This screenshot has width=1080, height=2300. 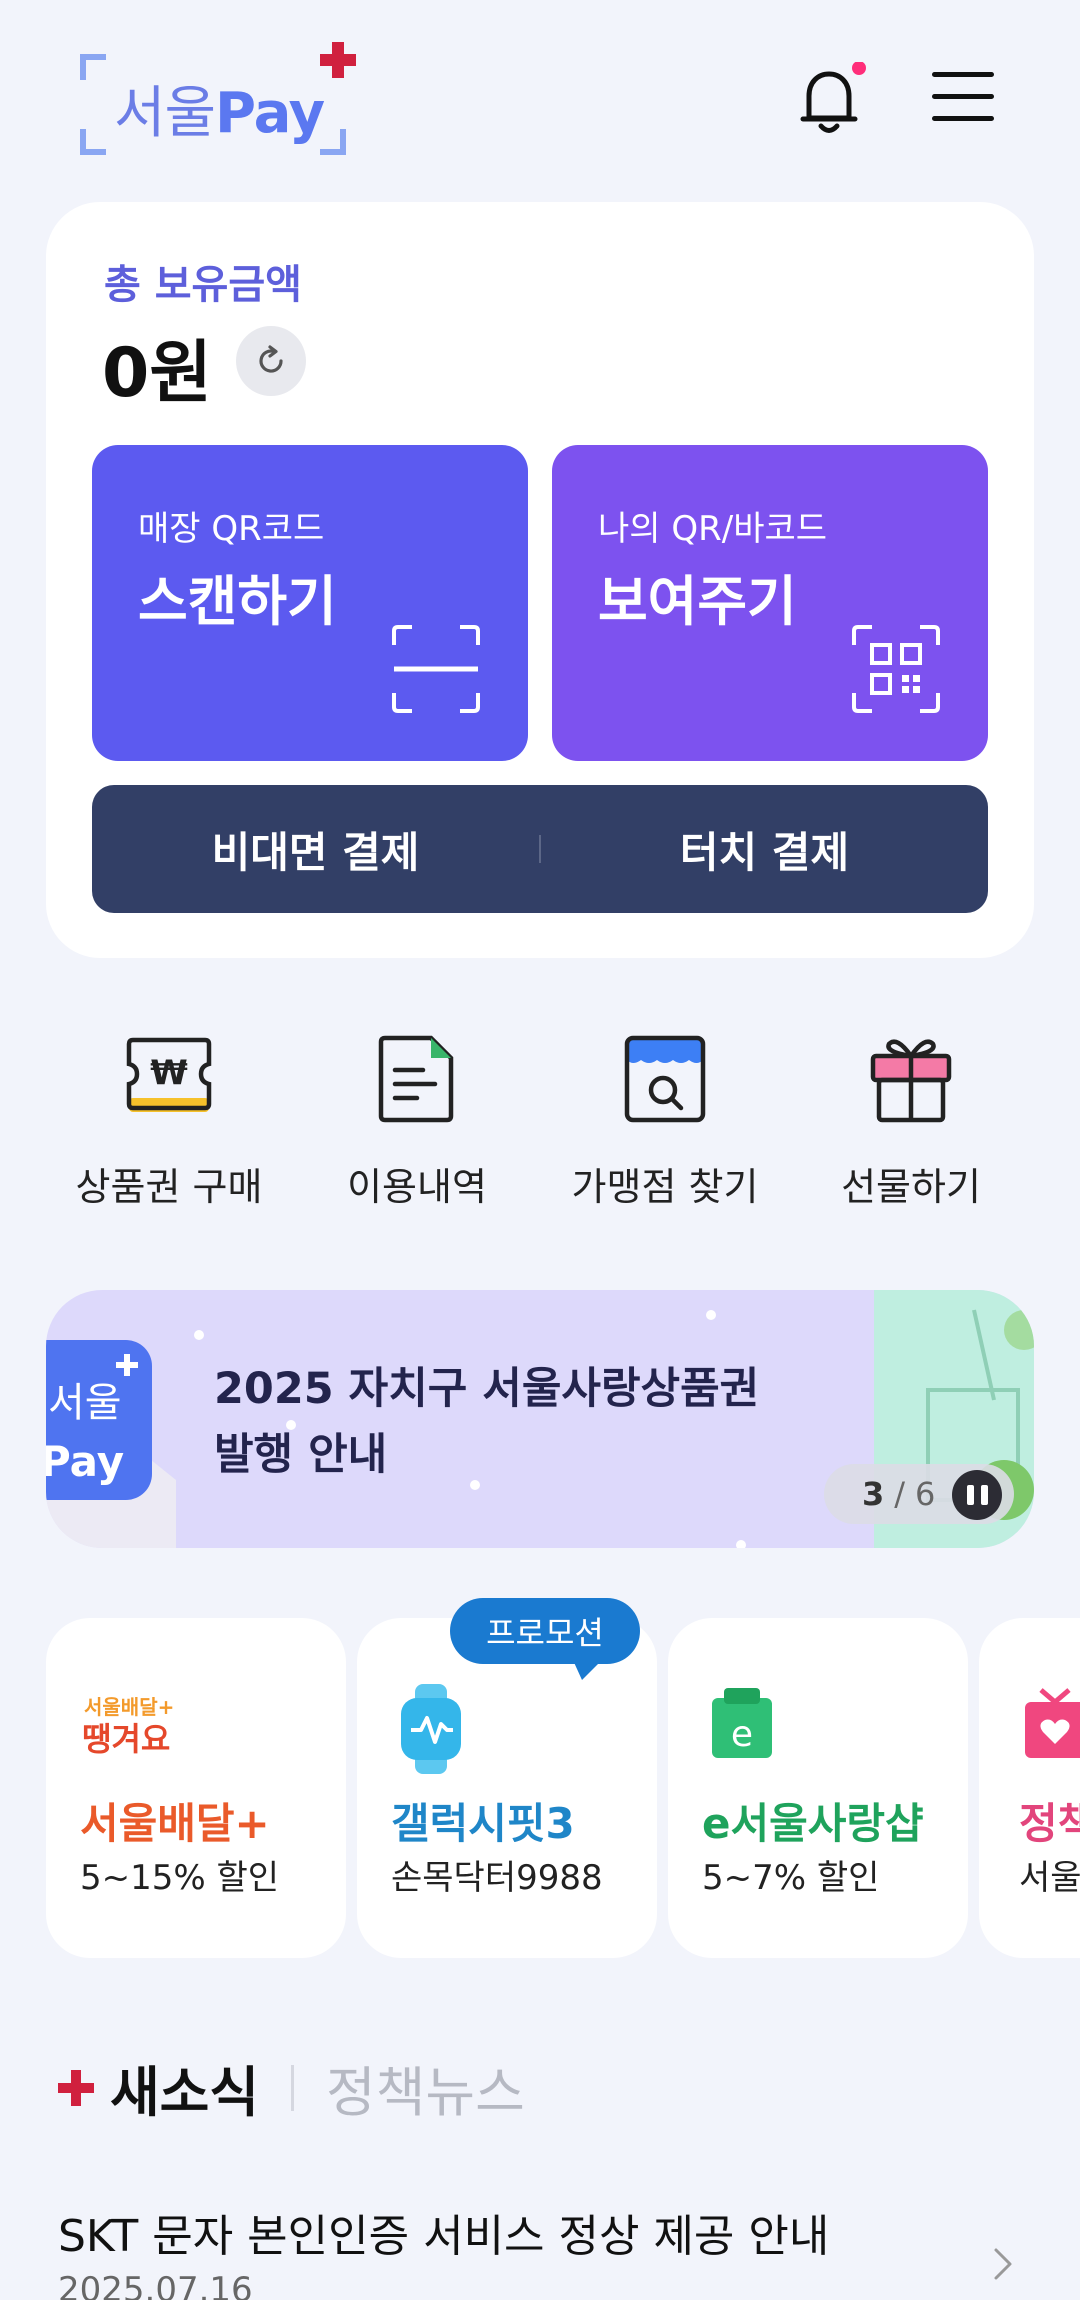 I want to click on logo-text-pay: Pay, so click(x=270, y=113).